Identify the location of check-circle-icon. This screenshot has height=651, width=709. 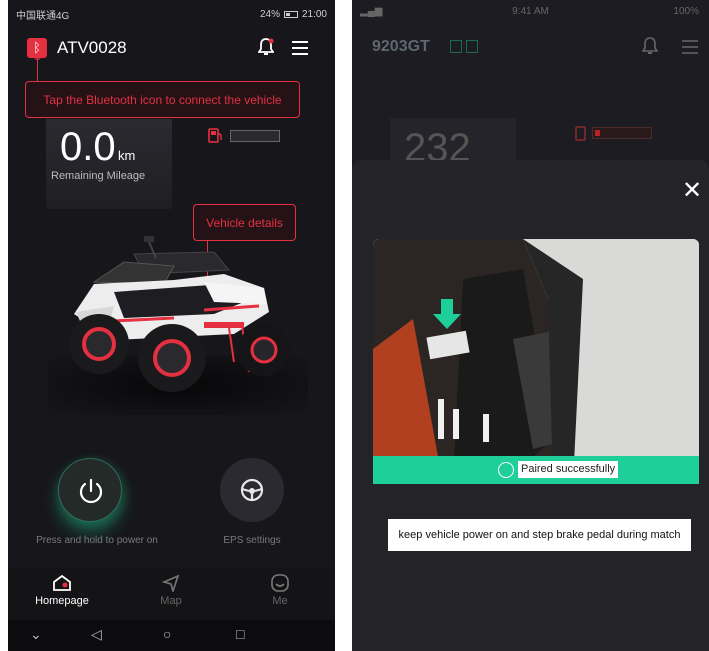
(506, 470).